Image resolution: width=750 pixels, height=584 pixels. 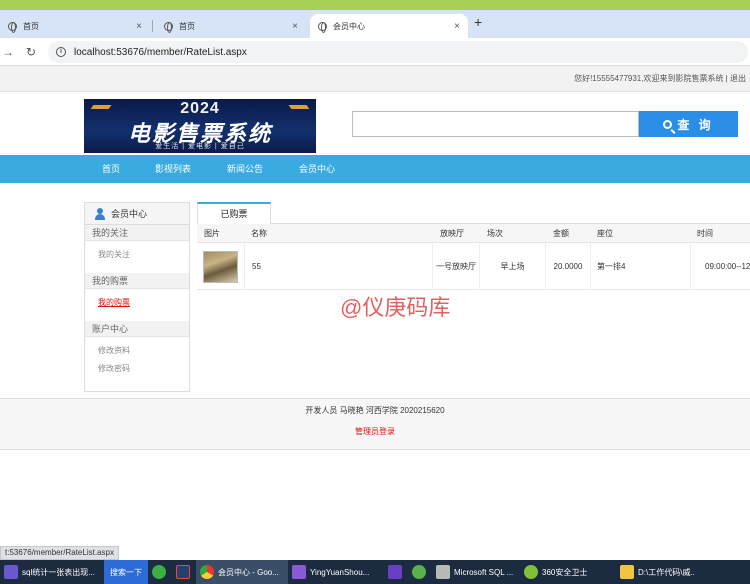 I want to click on sidebar-link-change-password: 修改密码, so click(x=143, y=368).